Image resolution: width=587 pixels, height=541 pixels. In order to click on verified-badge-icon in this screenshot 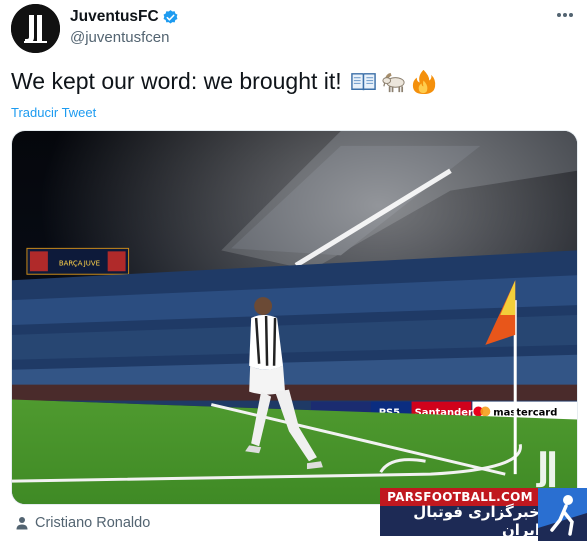, I will do `click(170, 16)`.